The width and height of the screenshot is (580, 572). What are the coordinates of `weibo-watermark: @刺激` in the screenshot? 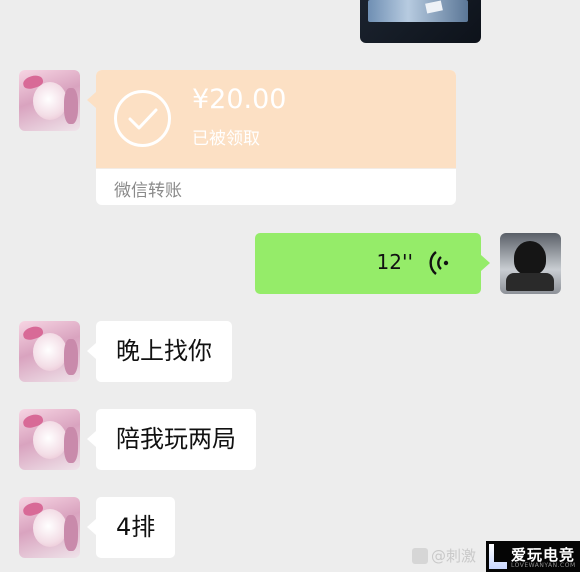 It's located at (444, 555).